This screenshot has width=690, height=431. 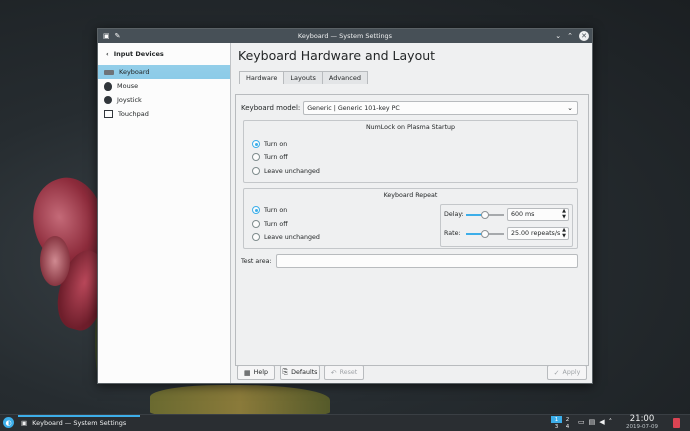 I want to click on reset-icon: ↶, so click(x=333, y=372).